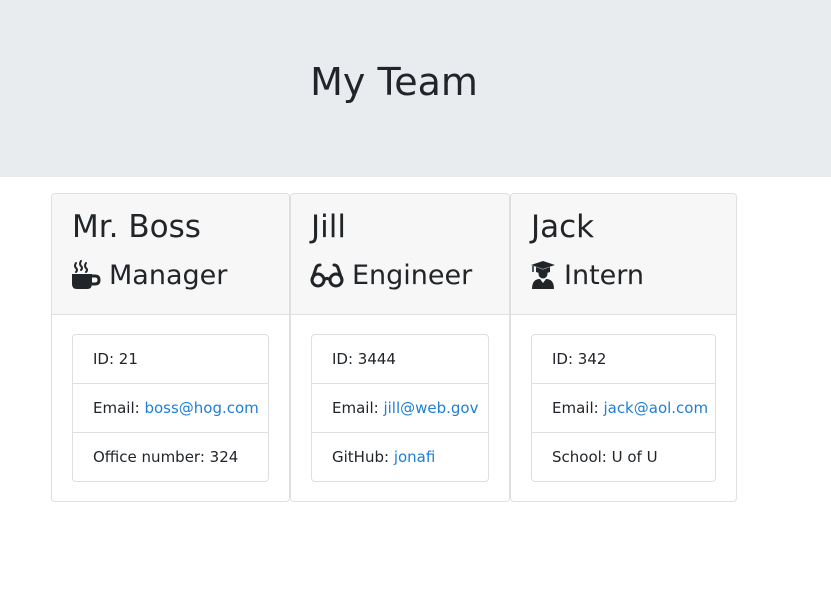 This screenshot has width=831, height=594. Describe the element at coordinates (623, 254) in the screenshot. I see `card-header: Jack Intern` at that location.